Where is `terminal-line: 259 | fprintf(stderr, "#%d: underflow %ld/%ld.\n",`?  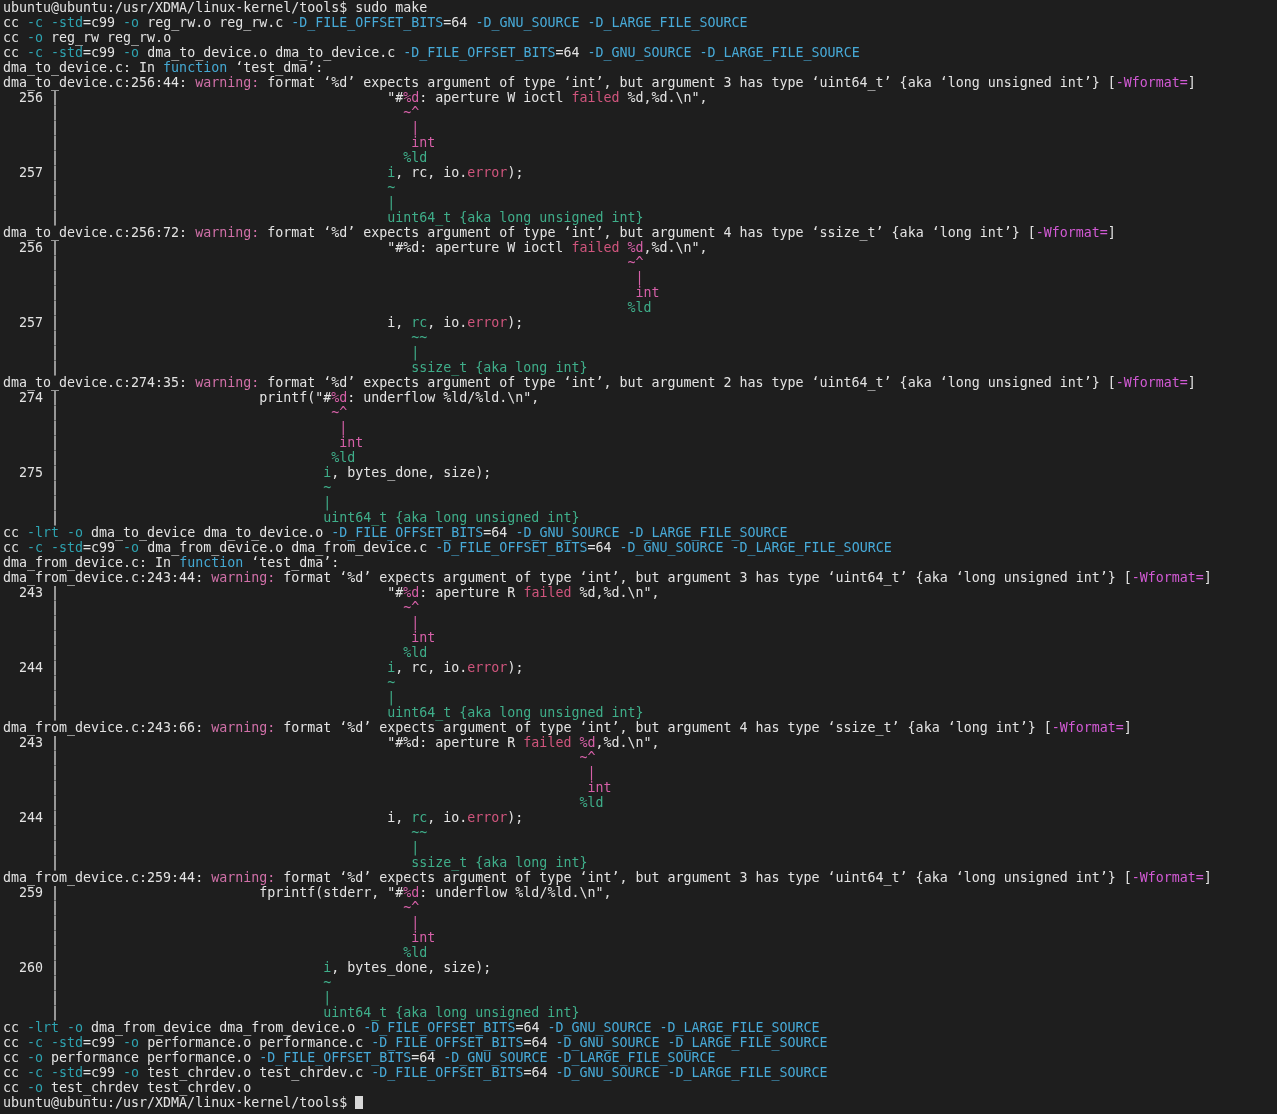
terminal-line: 259 | fprintf(stderr, "#%d: underflow %ld/%ld.\n", is located at coordinates (315, 892).